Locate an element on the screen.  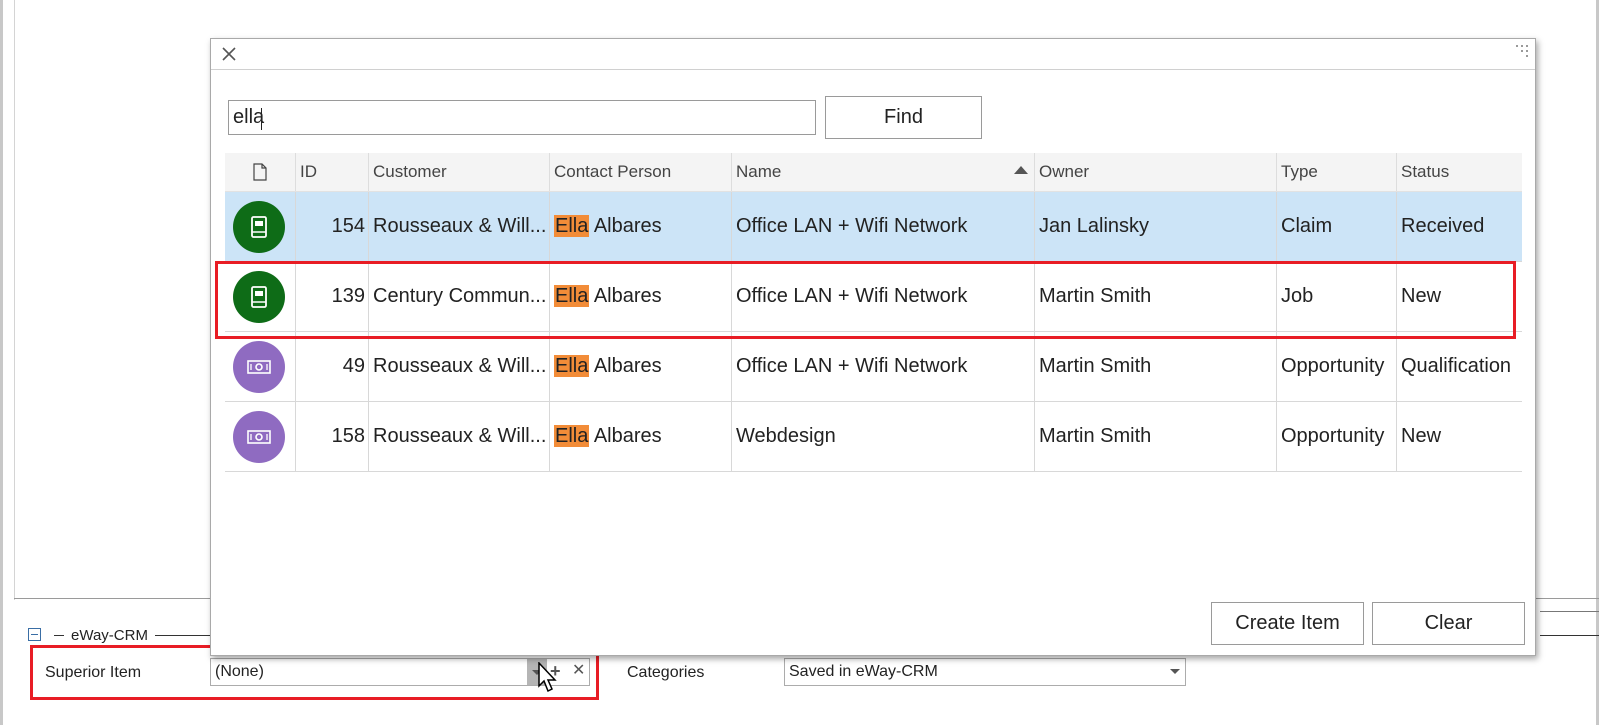
group-line is located at coordinates (185, 635).